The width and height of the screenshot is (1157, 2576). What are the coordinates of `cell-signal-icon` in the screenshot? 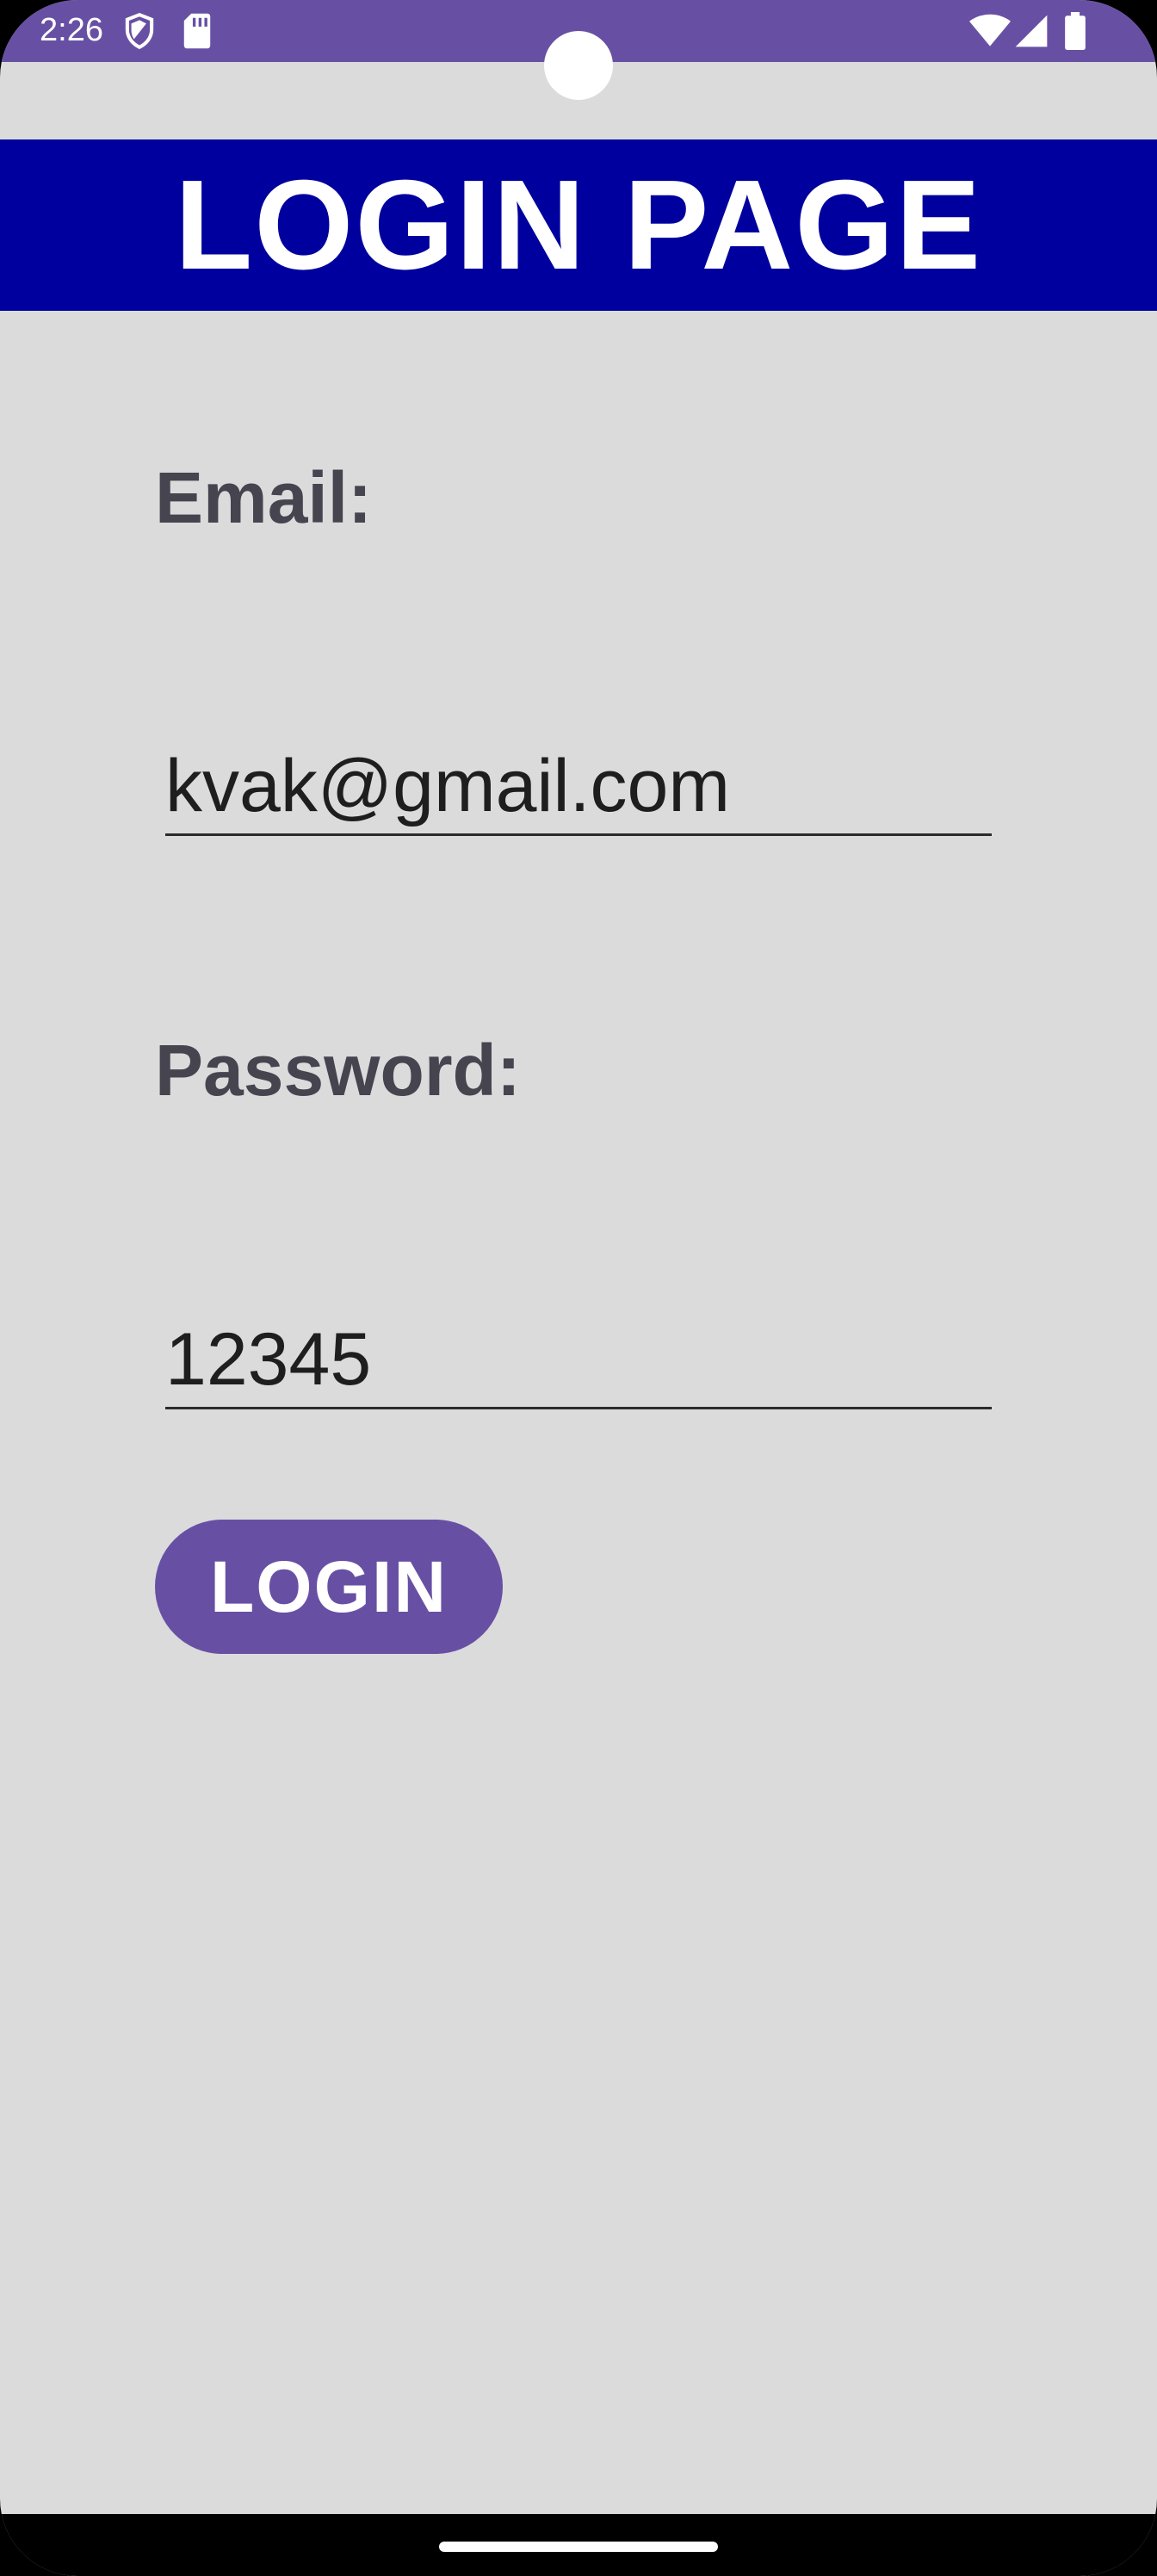 It's located at (1032, 31).